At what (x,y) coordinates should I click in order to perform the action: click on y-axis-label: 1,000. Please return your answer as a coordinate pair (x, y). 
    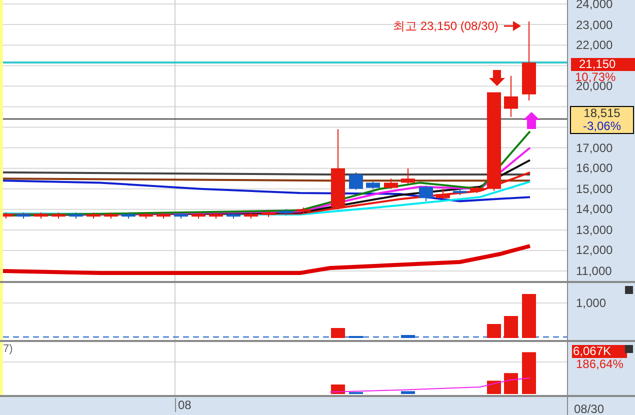
    Looking at the image, I should click on (591, 303).